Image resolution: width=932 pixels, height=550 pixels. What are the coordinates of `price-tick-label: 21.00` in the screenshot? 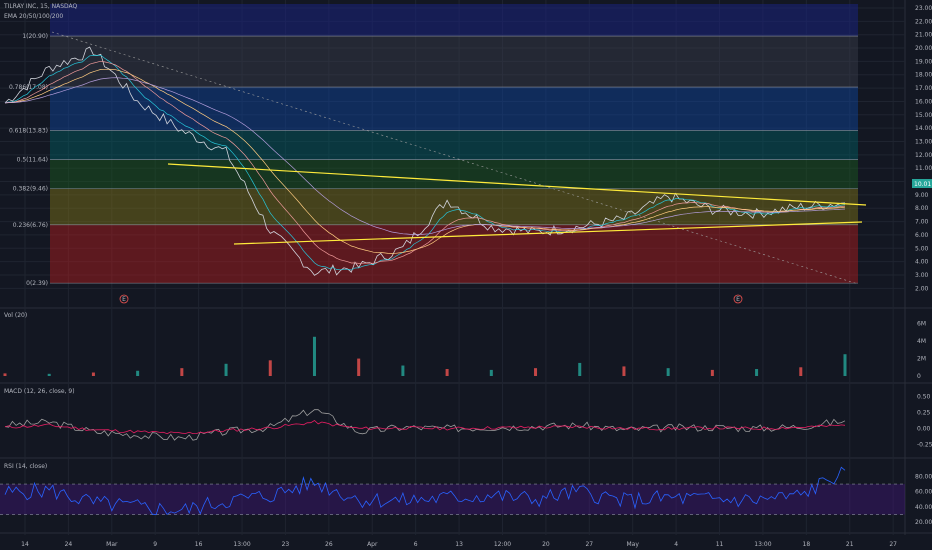 It's located at (923, 35).